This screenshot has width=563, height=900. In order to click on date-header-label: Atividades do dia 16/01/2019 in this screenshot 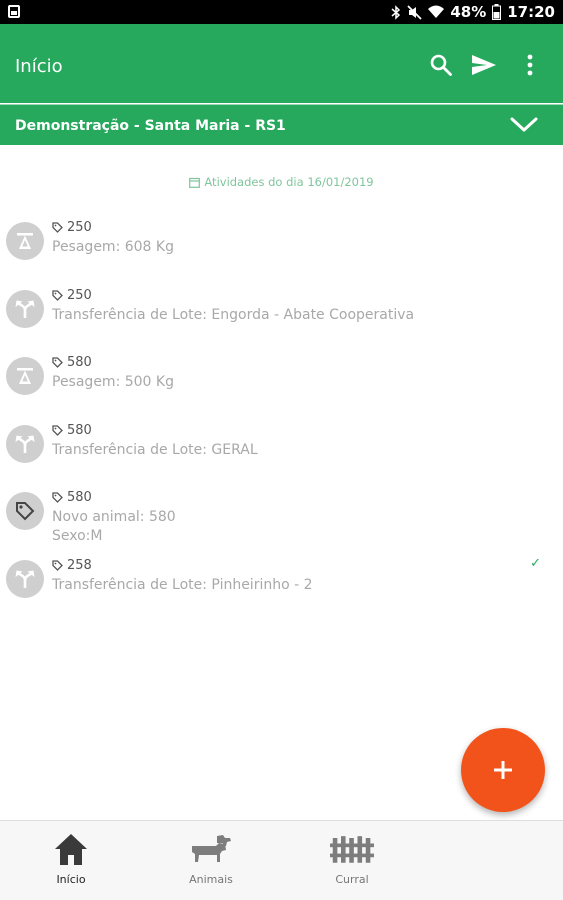, I will do `click(289, 182)`.